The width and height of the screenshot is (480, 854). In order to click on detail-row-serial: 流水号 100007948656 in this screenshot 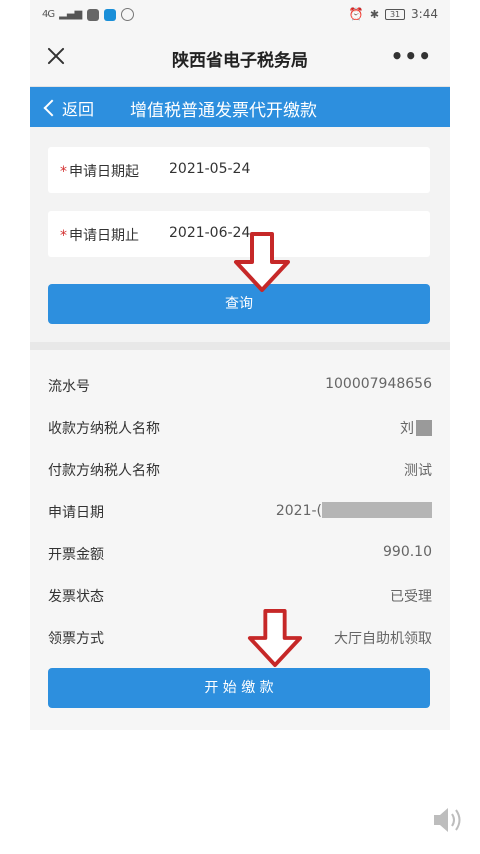, I will do `click(240, 385)`.